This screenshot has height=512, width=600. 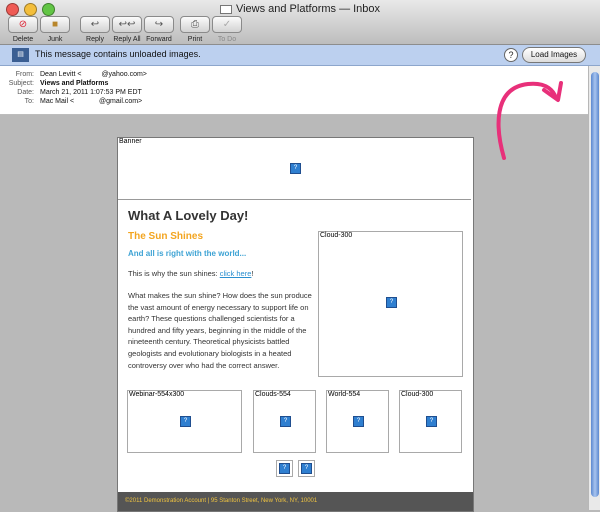 What do you see at coordinates (55, 24) in the screenshot?
I see `junk-icon: ■` at bounding box center [55, 24].